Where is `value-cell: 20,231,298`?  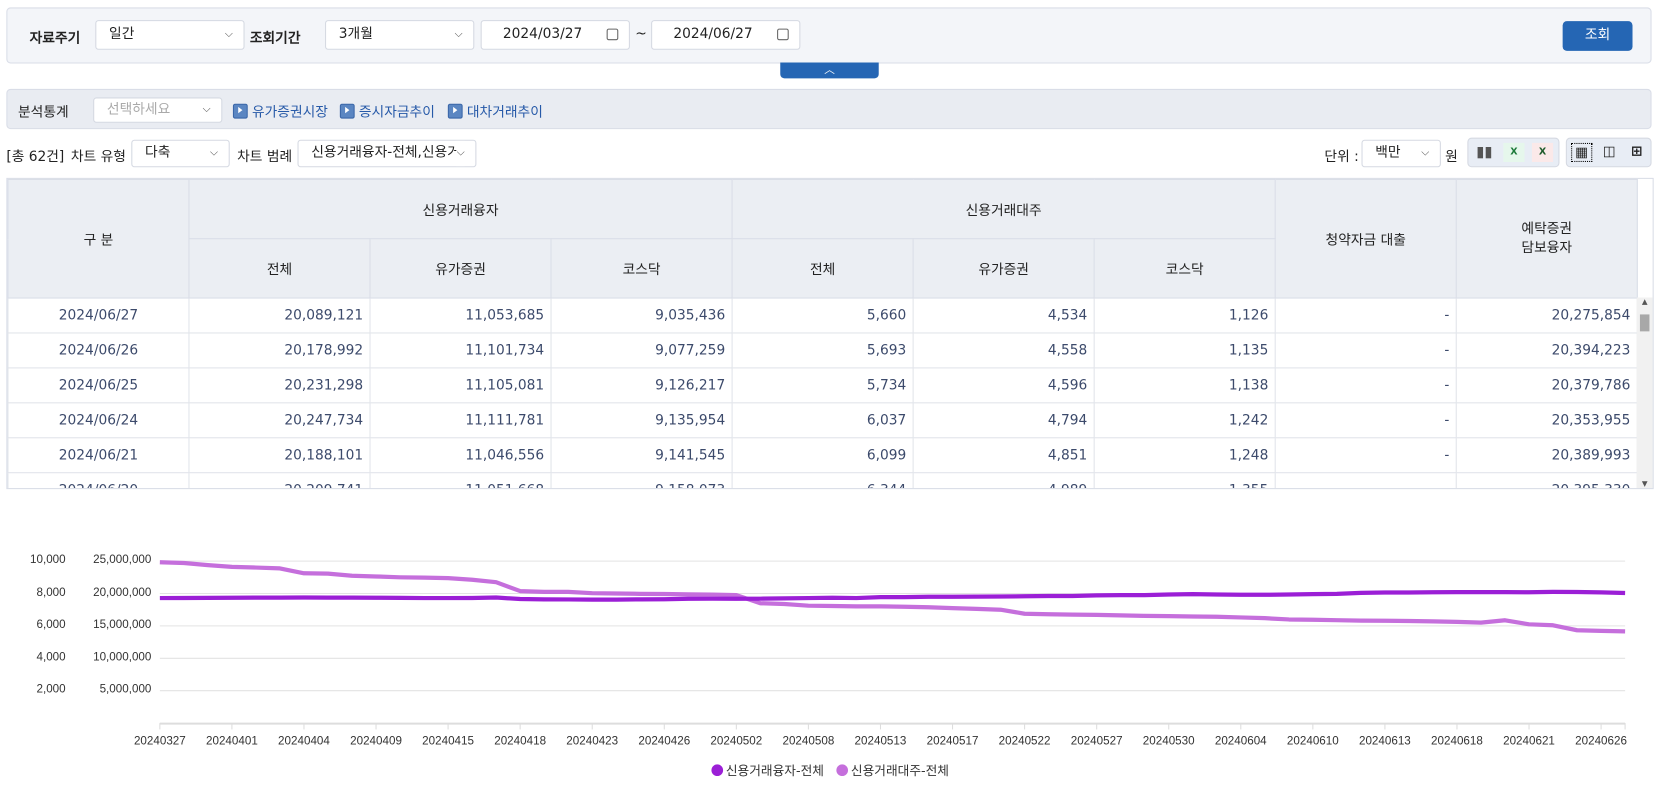 value-cell: 20,231,298 is located at coordinates (279, 385).